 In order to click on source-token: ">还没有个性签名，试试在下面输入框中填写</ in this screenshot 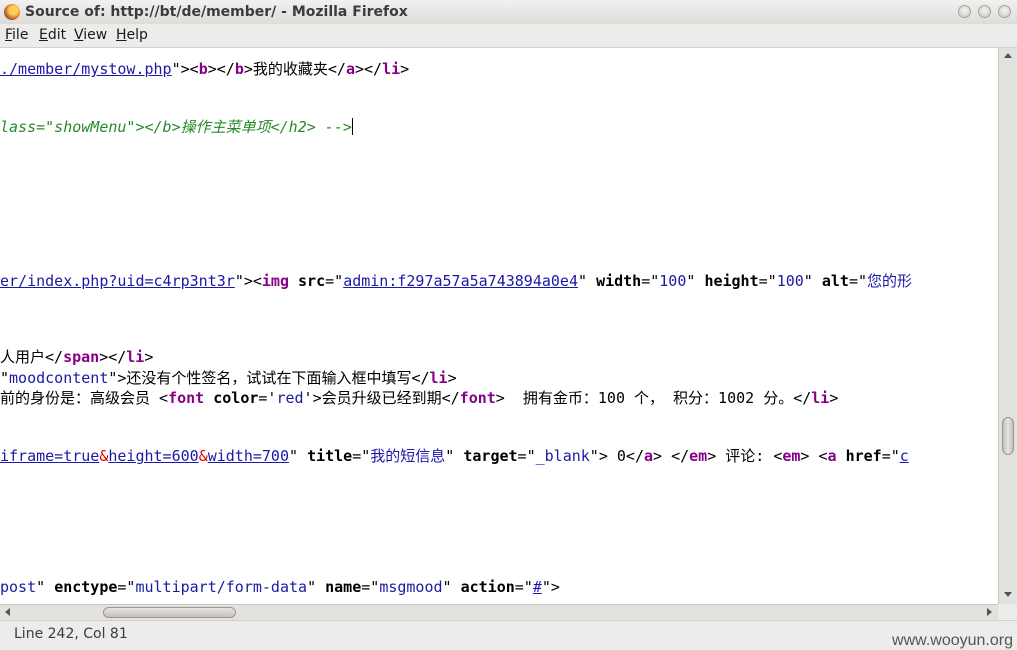, I will do `click(269, 378)`.